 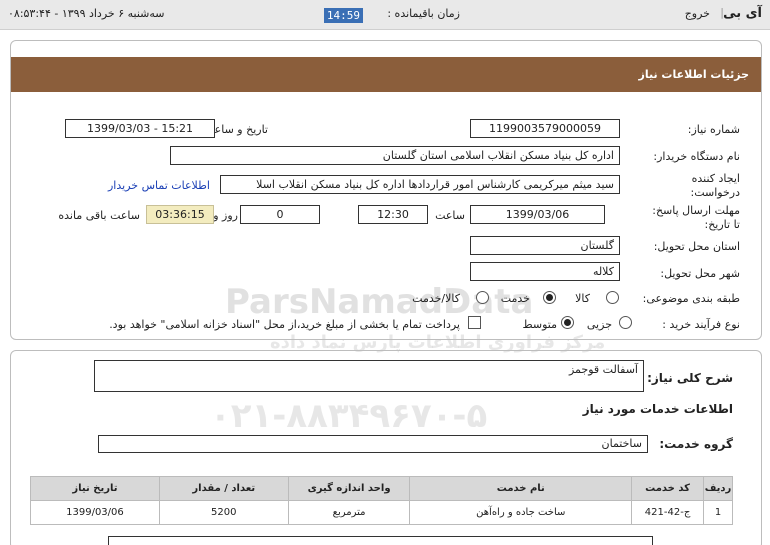 What do you see at coordinates (537, 214) in the screenshot?
I see `deadline-date-field: 1399/03/06` at bounding box center [537, 214].